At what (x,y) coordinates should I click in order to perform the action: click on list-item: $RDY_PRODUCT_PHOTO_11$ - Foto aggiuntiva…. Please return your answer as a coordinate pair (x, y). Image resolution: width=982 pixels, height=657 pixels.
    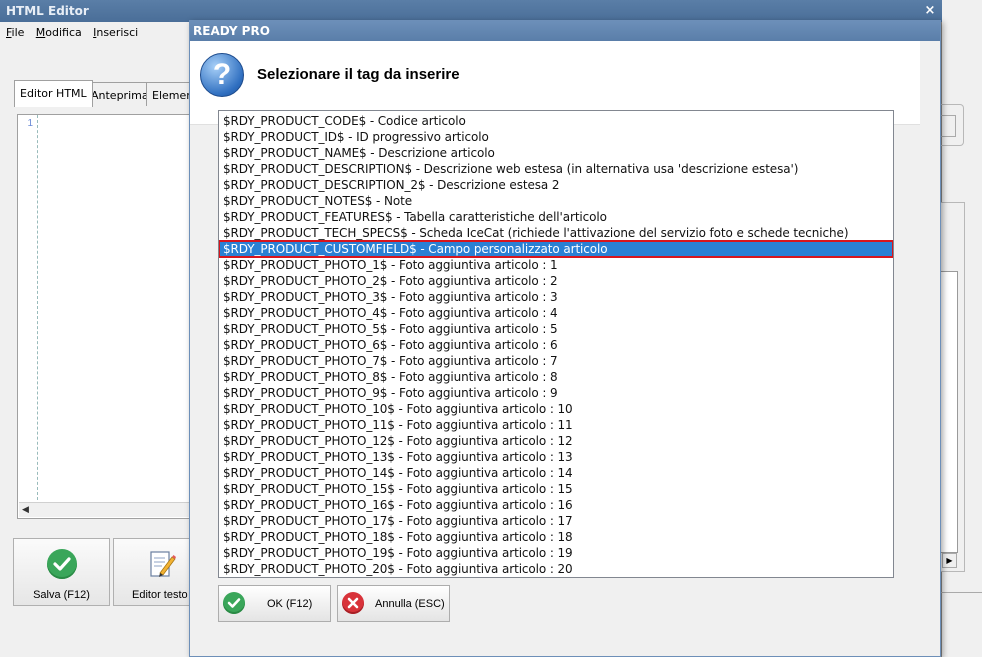
    Looking at the image, I should click on (556, 425).